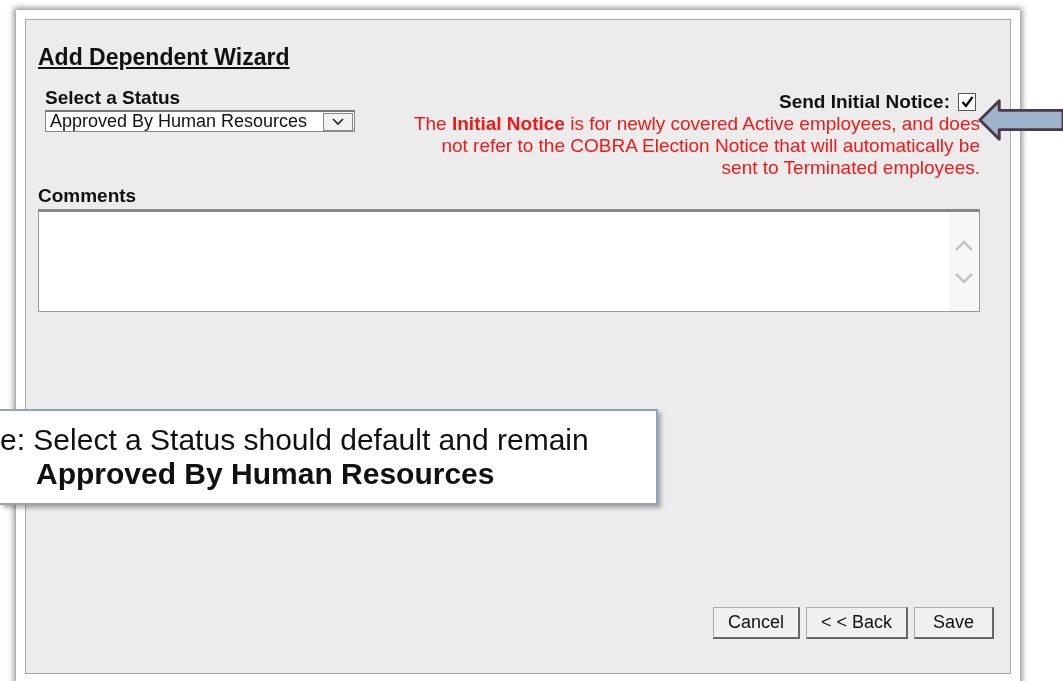  What do you see at coordinates (696, 146) in the screenshot?
I see `notice-text: The Initial Notice is for newly covered Active employees, and does not refer to the COBRA Election Notice that will automatically be sent to Terminated employees.` at bounding box center [696, 146].